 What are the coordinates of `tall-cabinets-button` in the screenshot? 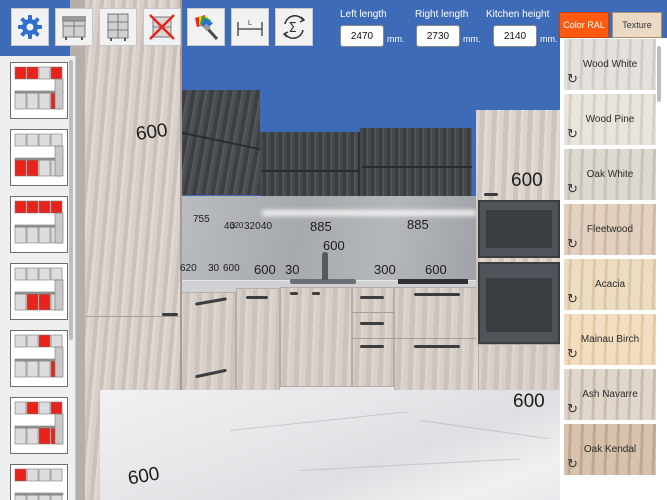 It's located at (118, 27).